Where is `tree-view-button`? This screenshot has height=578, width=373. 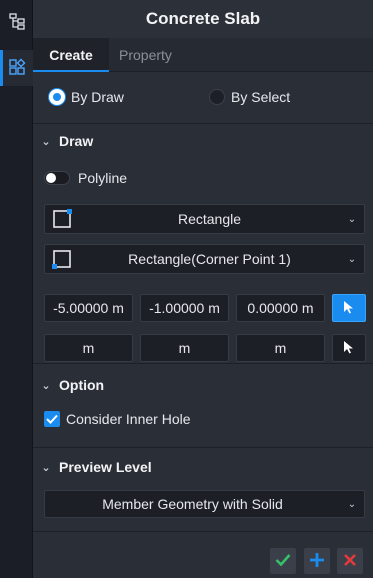
tree-view-button is located at coordinates (16, 22).